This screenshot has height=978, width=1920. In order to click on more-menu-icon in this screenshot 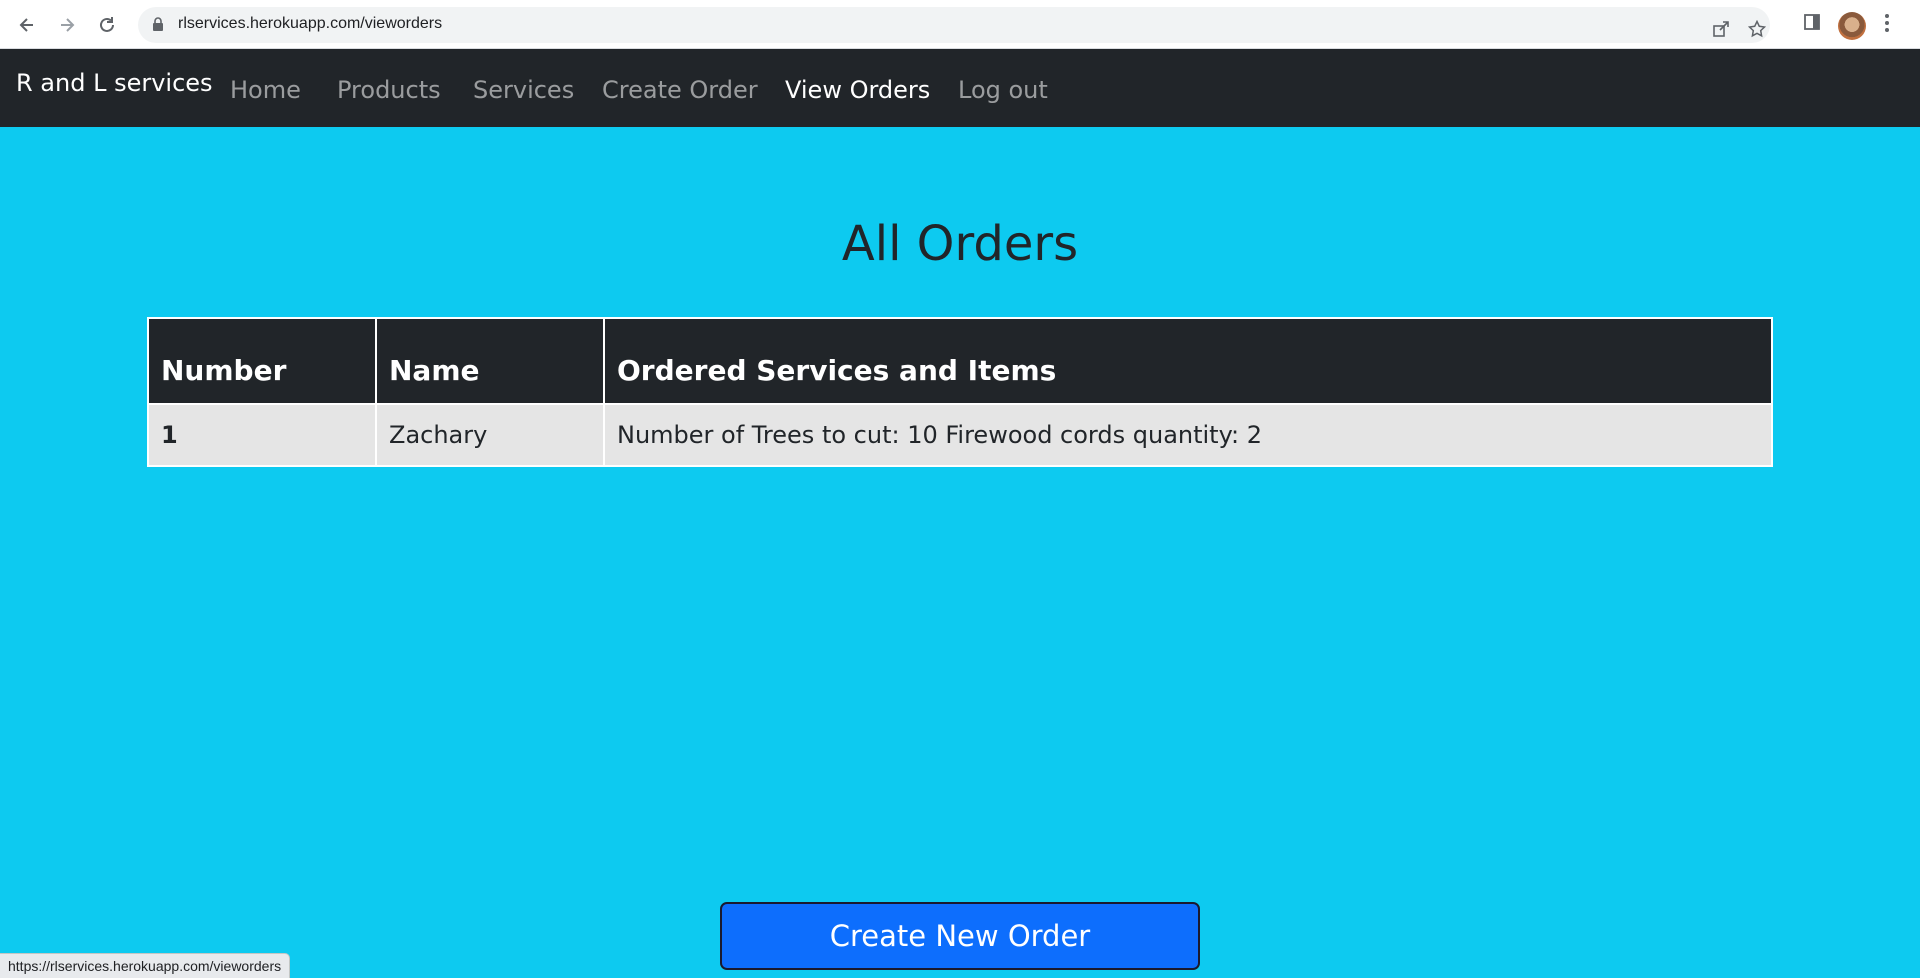, I will do `click(1887, 25)`.